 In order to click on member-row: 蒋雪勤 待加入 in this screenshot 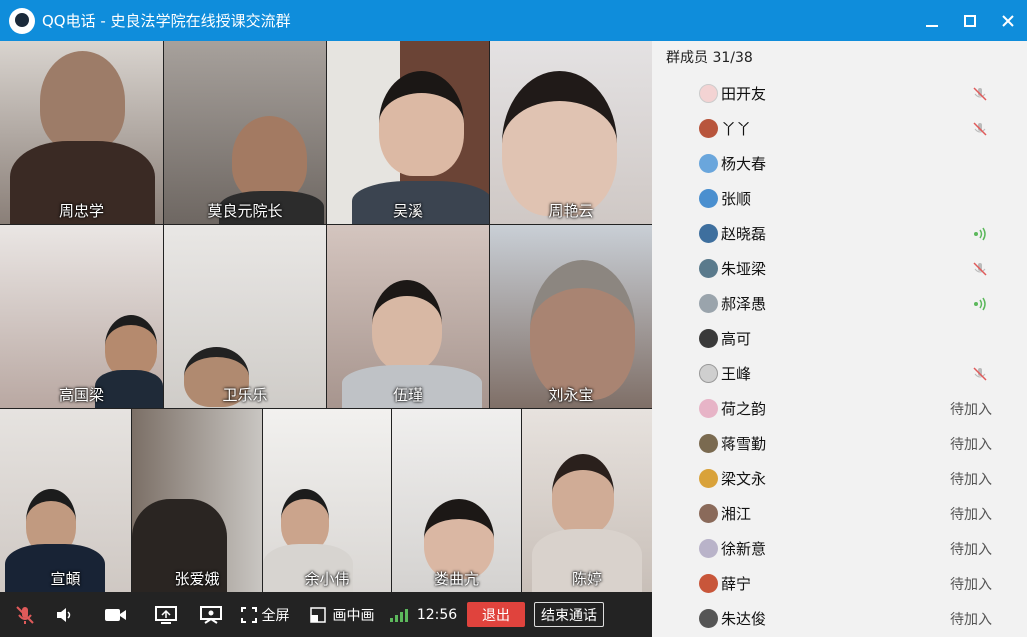, I will do `click(839, 443)`.